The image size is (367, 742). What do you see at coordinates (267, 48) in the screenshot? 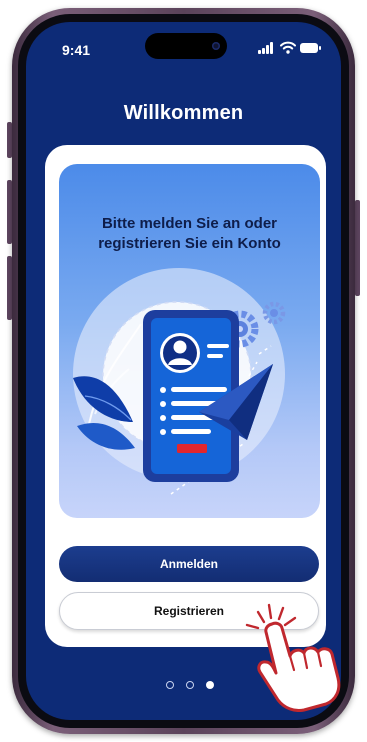
I see `signal-icon` at bounding box center [267, 48].